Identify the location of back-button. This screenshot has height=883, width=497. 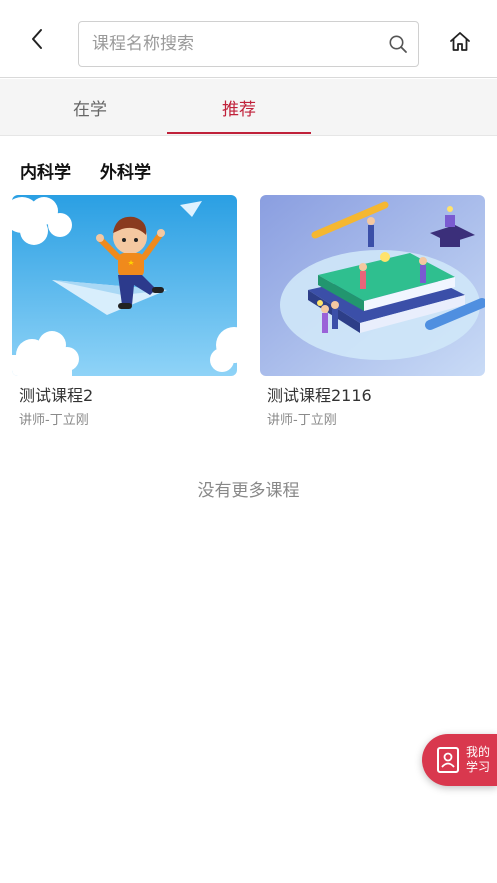
(37, 39).